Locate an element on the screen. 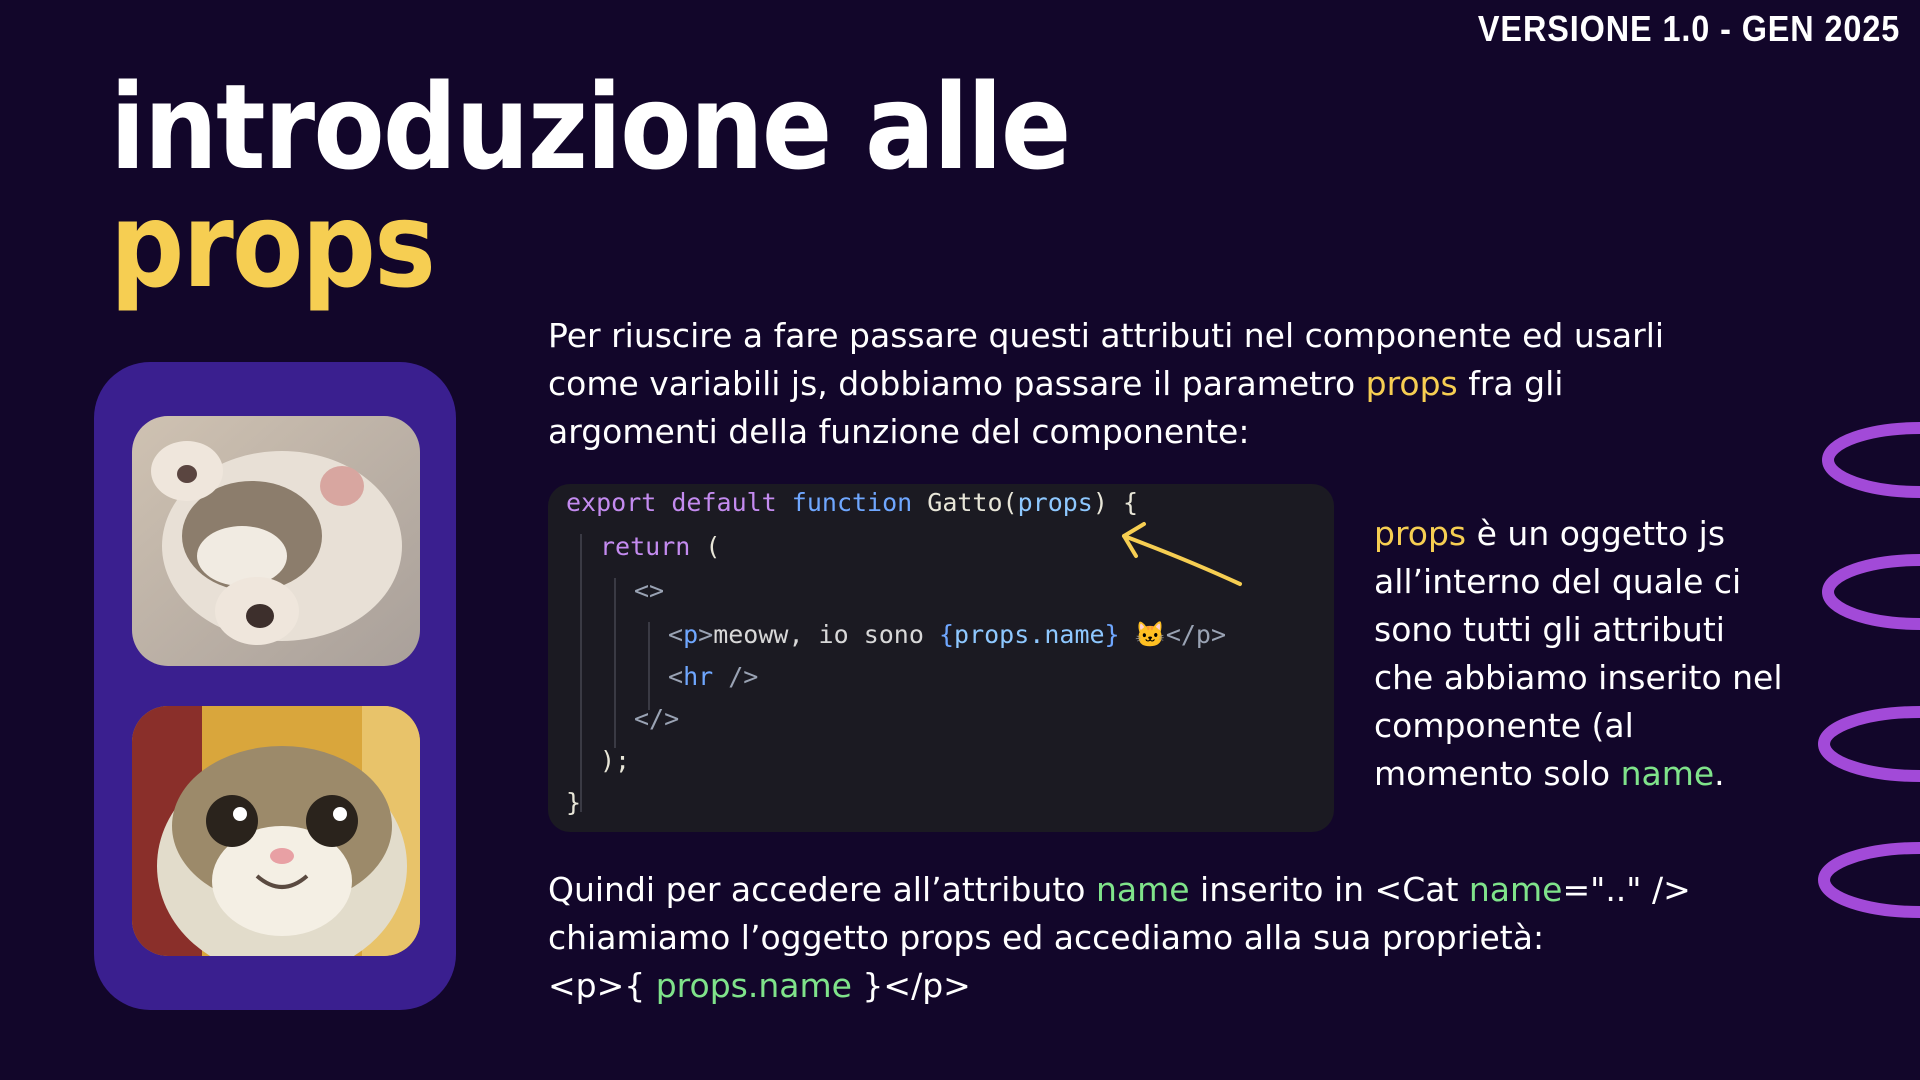  side-text-2: . is located at coordinates (1719, 773).